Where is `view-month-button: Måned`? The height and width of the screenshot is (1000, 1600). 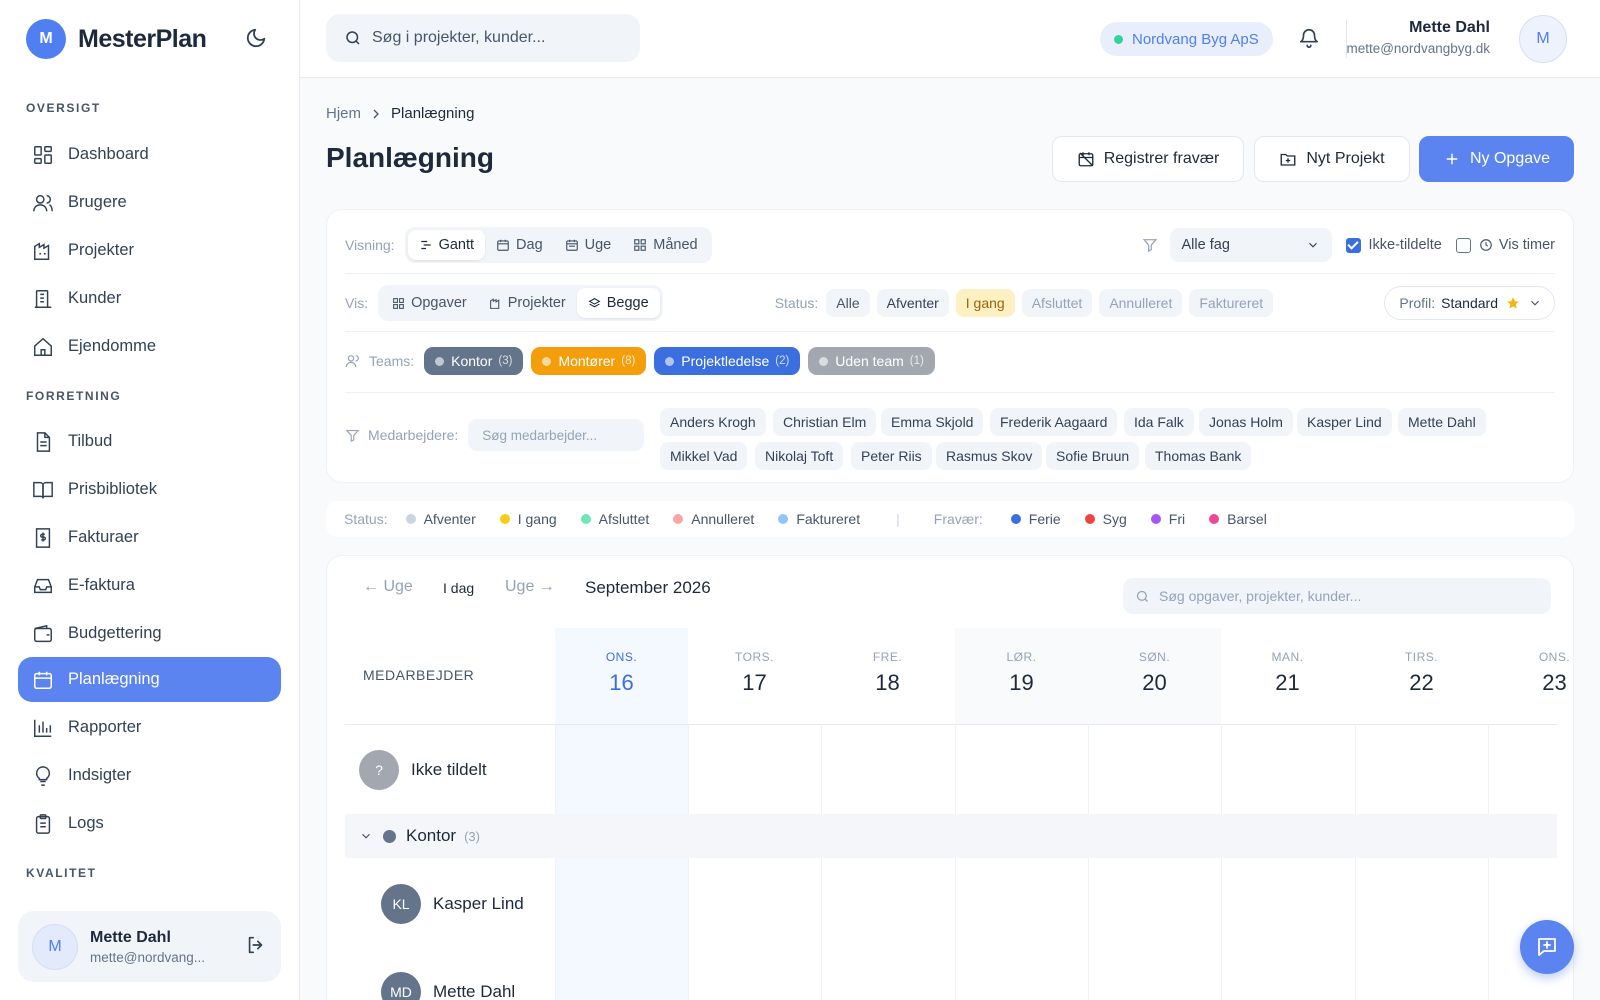
view-month-button: Måned is located at coordinates (665, 245).